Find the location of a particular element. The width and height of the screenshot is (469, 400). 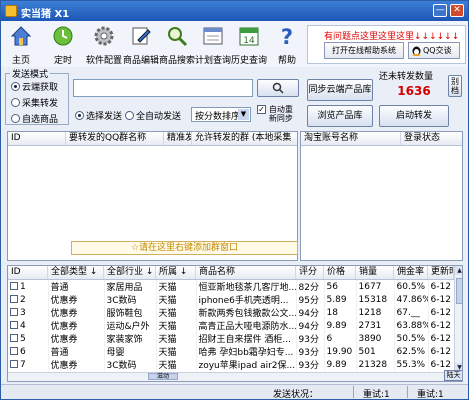

radio-select-send: 选择发送 is located at coordinates (98, 115).